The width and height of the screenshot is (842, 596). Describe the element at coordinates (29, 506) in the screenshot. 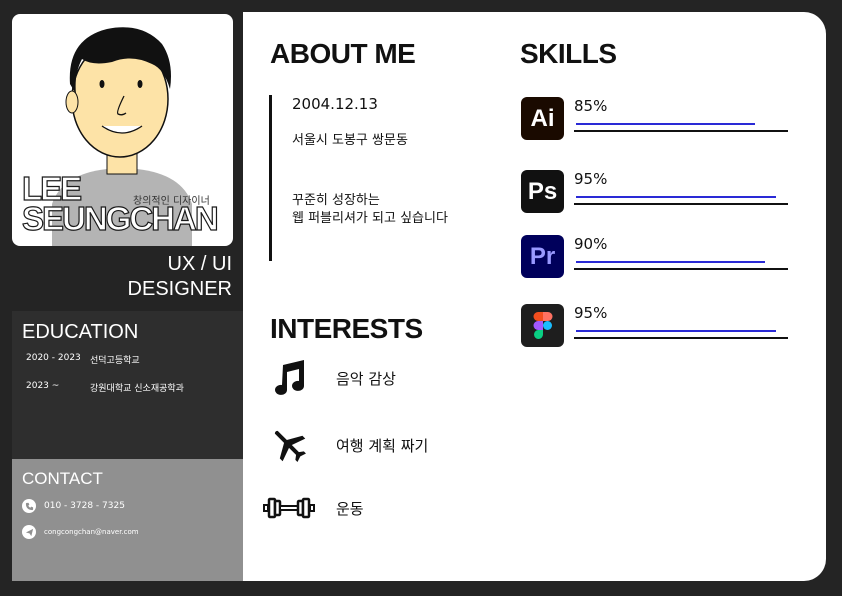

I see `phone-icon` at that location.